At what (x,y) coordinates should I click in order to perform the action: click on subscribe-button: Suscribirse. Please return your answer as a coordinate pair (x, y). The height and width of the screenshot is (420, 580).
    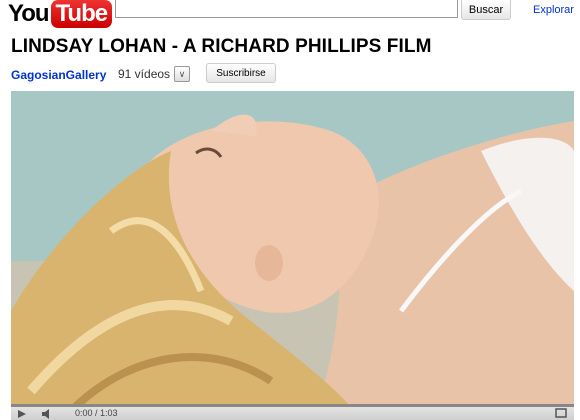
    Looking at the image, I should click on (241, 73).